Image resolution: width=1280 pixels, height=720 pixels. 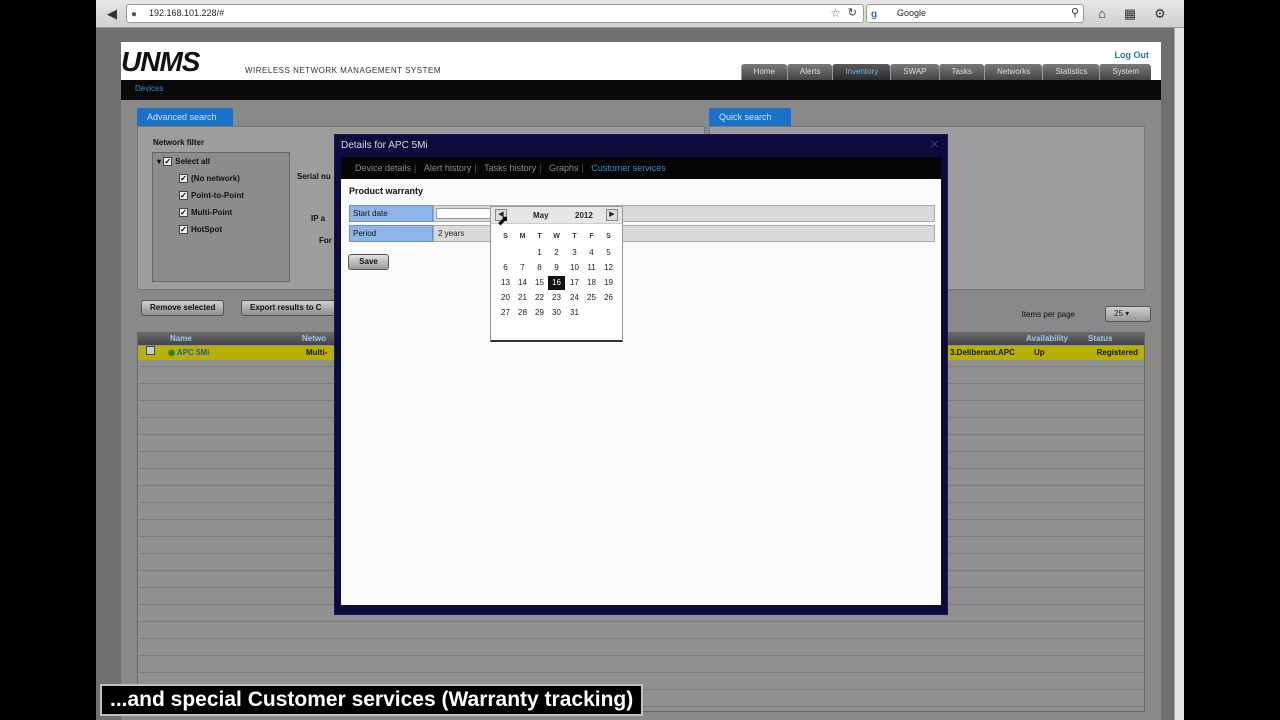 I want to click on reload-icon: ↻, so click(x=852, y=13).